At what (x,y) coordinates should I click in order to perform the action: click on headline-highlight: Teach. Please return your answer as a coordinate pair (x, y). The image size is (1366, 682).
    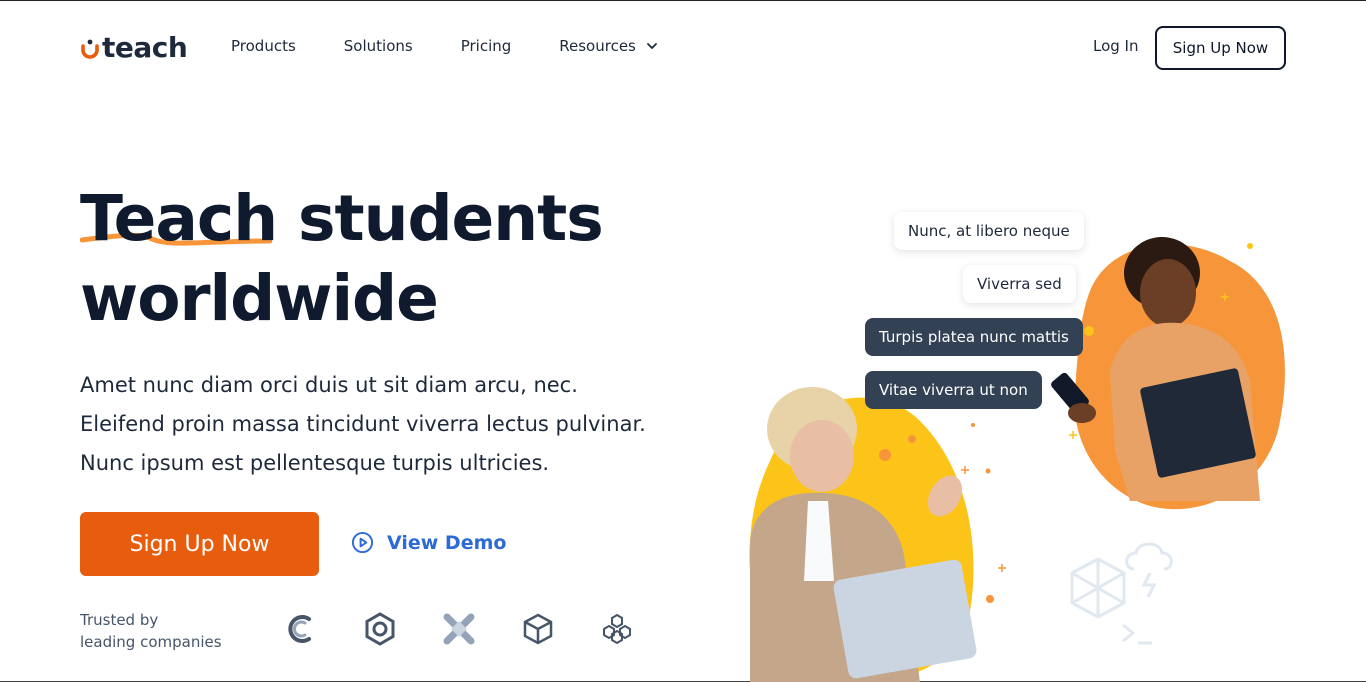
    Looking at the image, I should click on (179, 219).